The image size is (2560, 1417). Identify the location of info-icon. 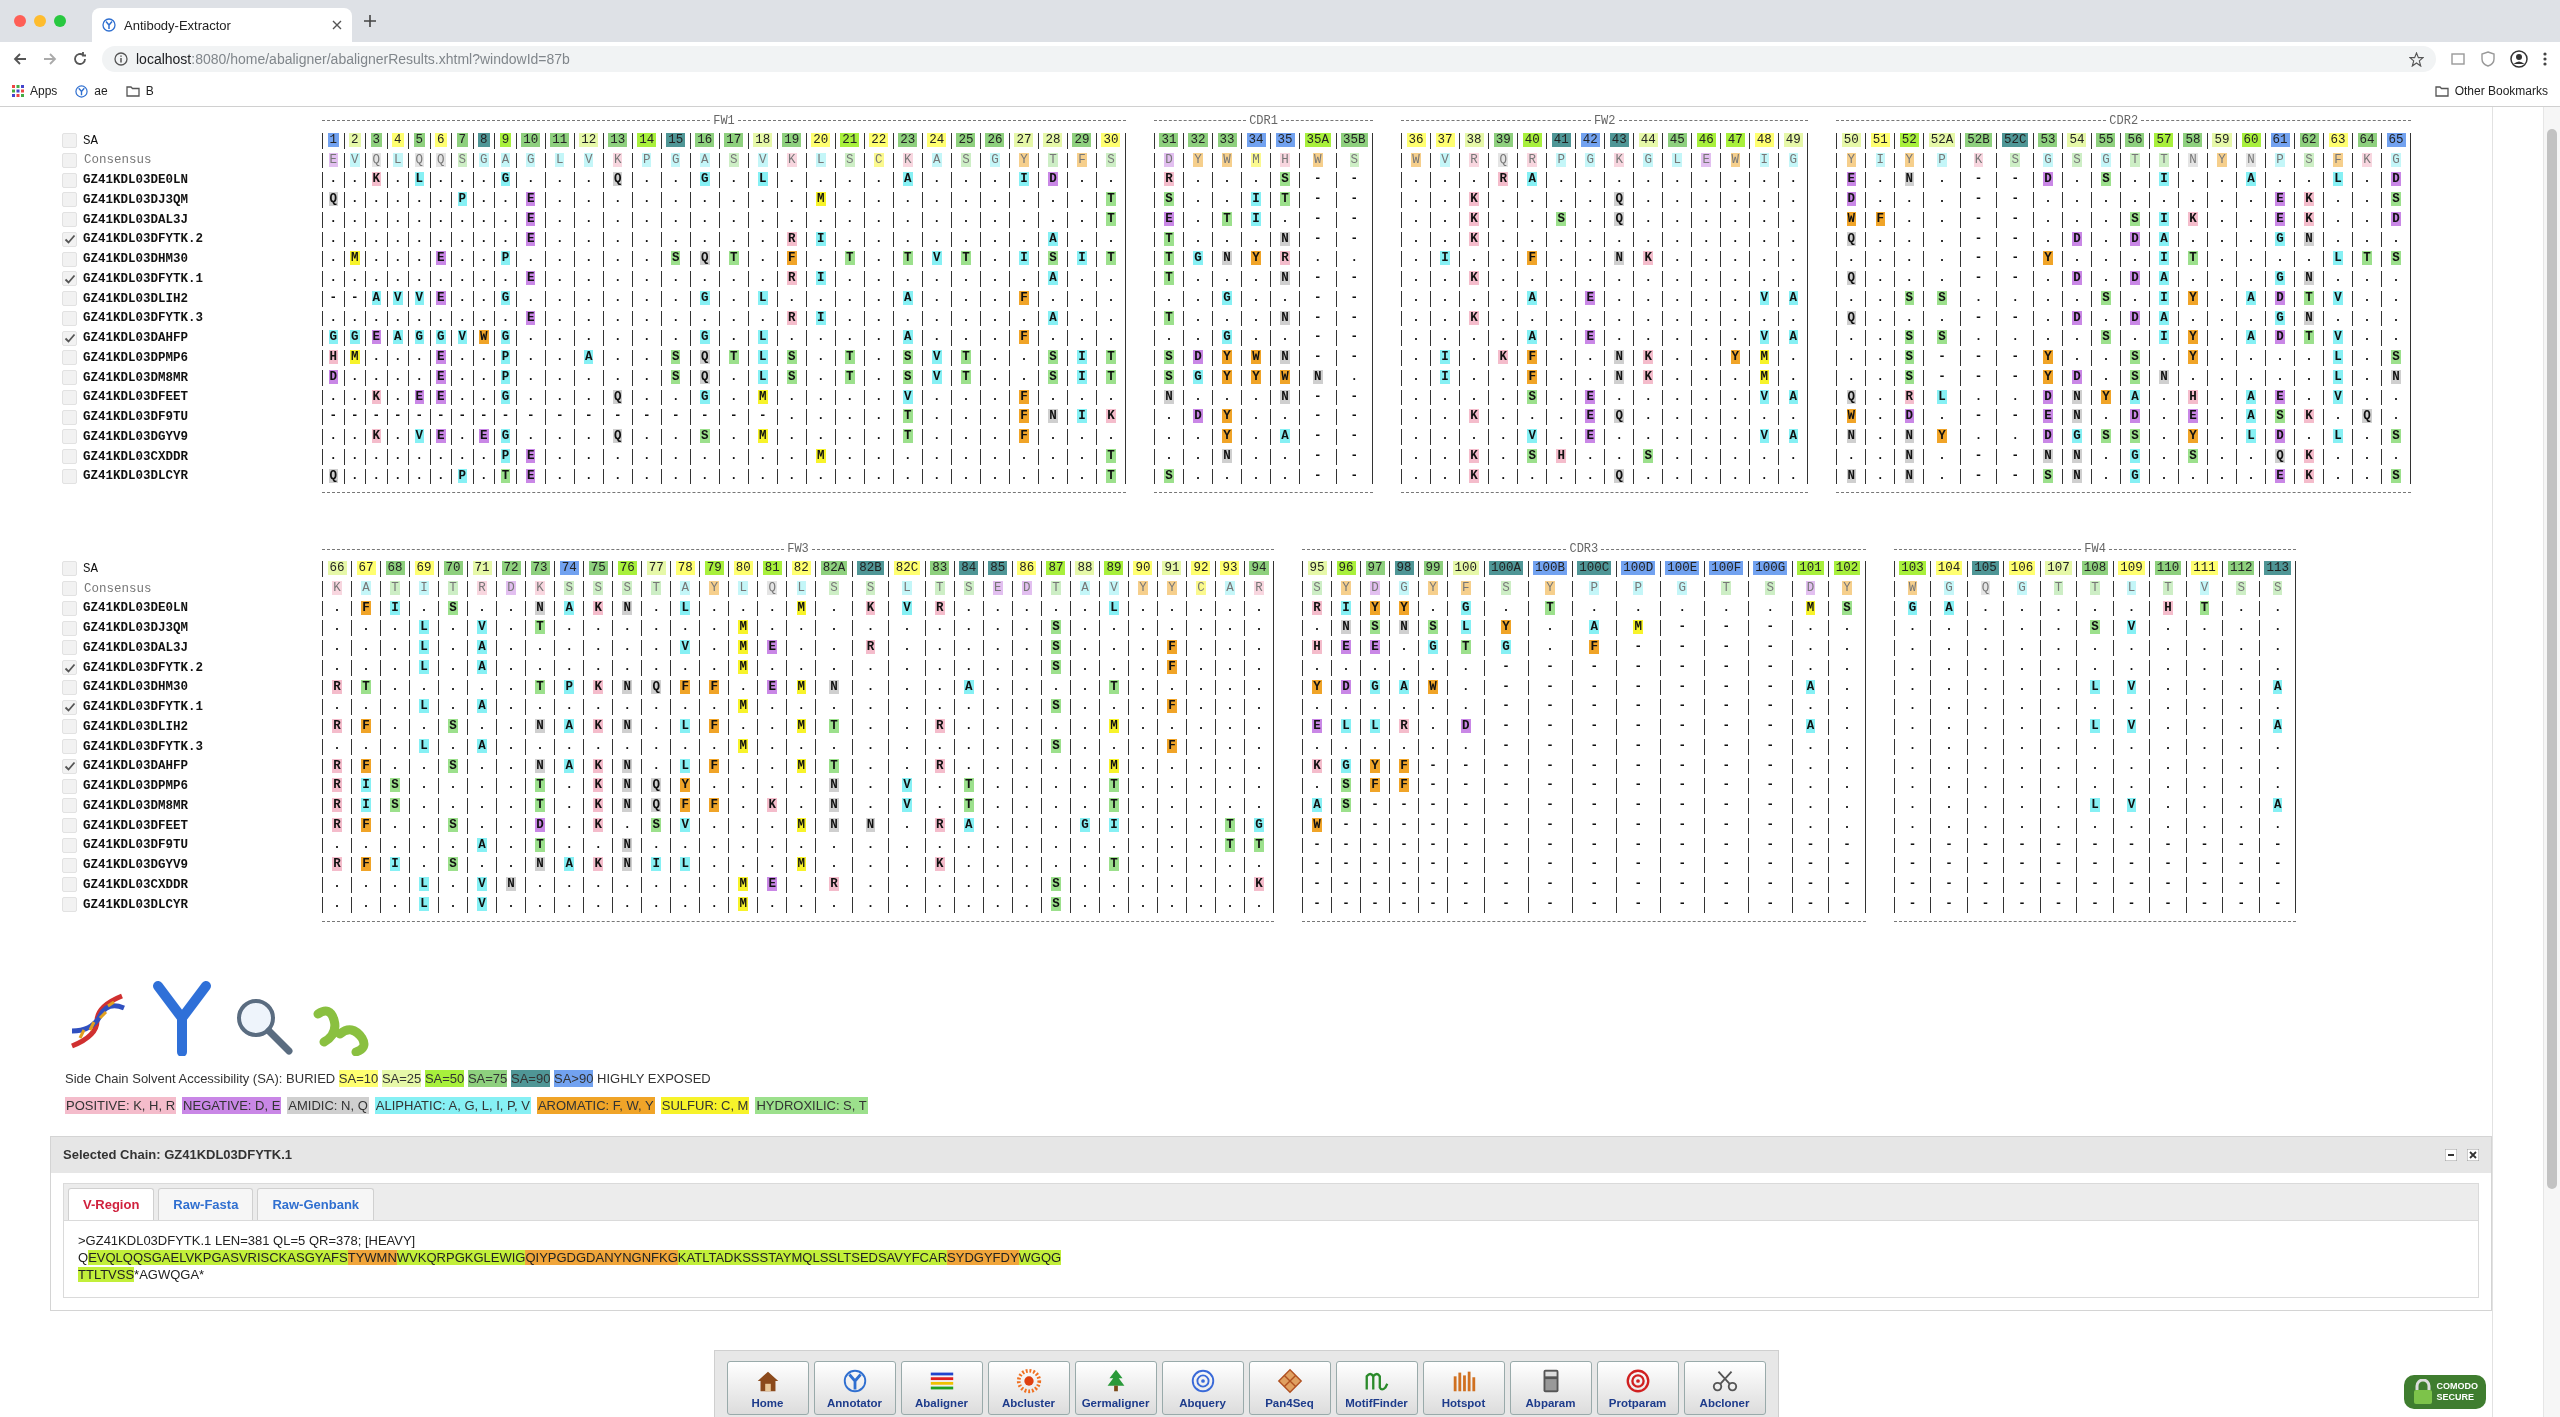
(121, 59).